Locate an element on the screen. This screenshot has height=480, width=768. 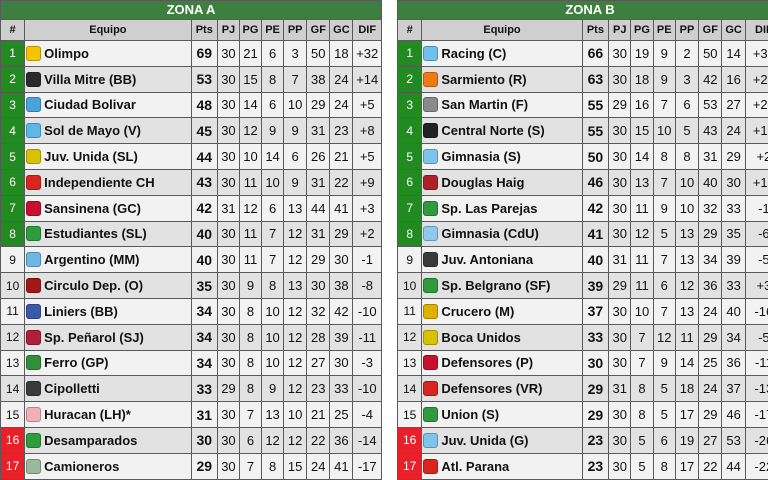
team-cell: Ferro (GP) is located at coordinates (108, 363).